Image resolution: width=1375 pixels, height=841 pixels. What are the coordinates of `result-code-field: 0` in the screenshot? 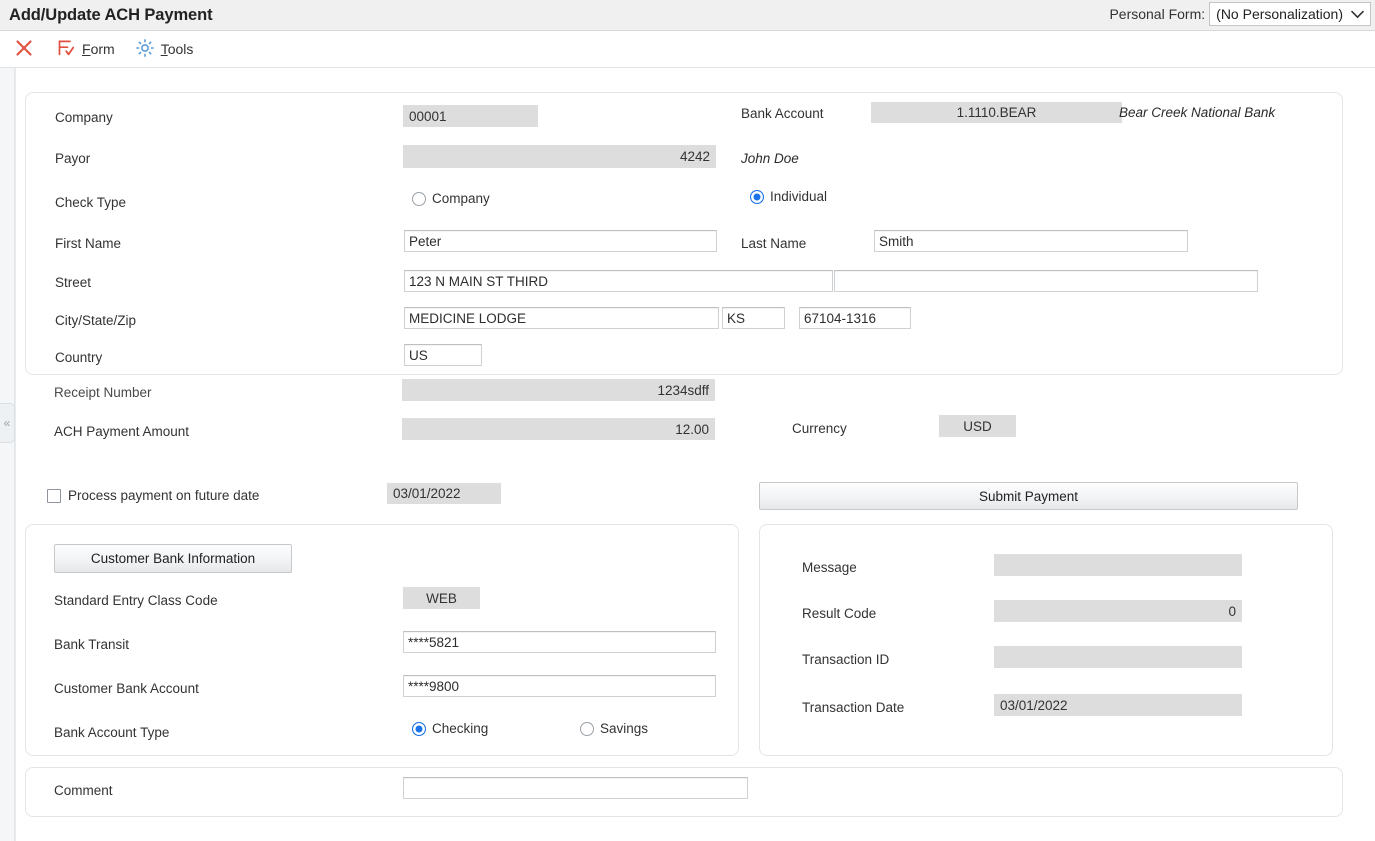 It's located at (1118, 611).